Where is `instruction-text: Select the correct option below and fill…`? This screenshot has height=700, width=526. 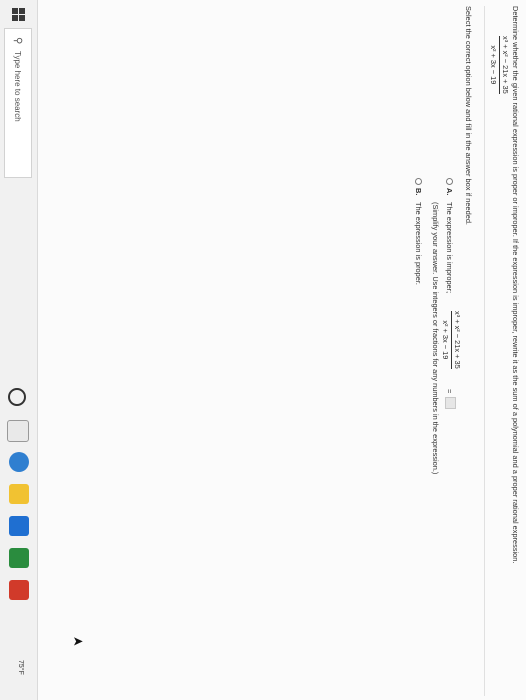
instruction-text: Select the correct option below and fill… is located at coordinates (468, 115).